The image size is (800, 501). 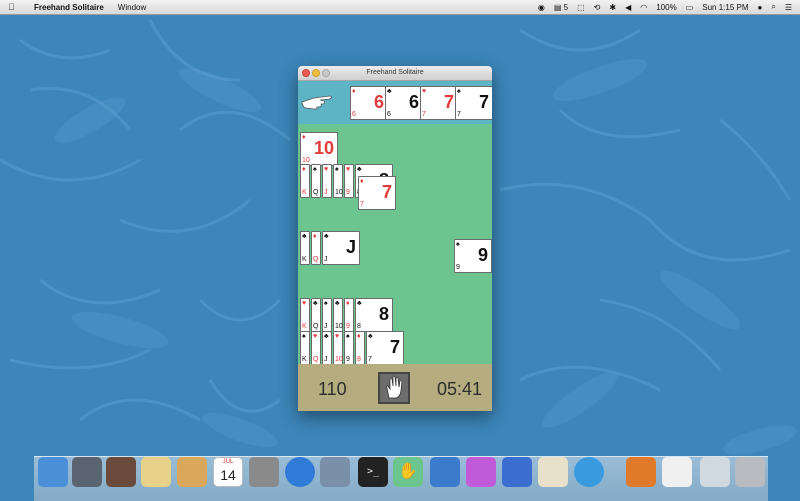 I want to click on finder-window-icon, so click(x=715, y=472).